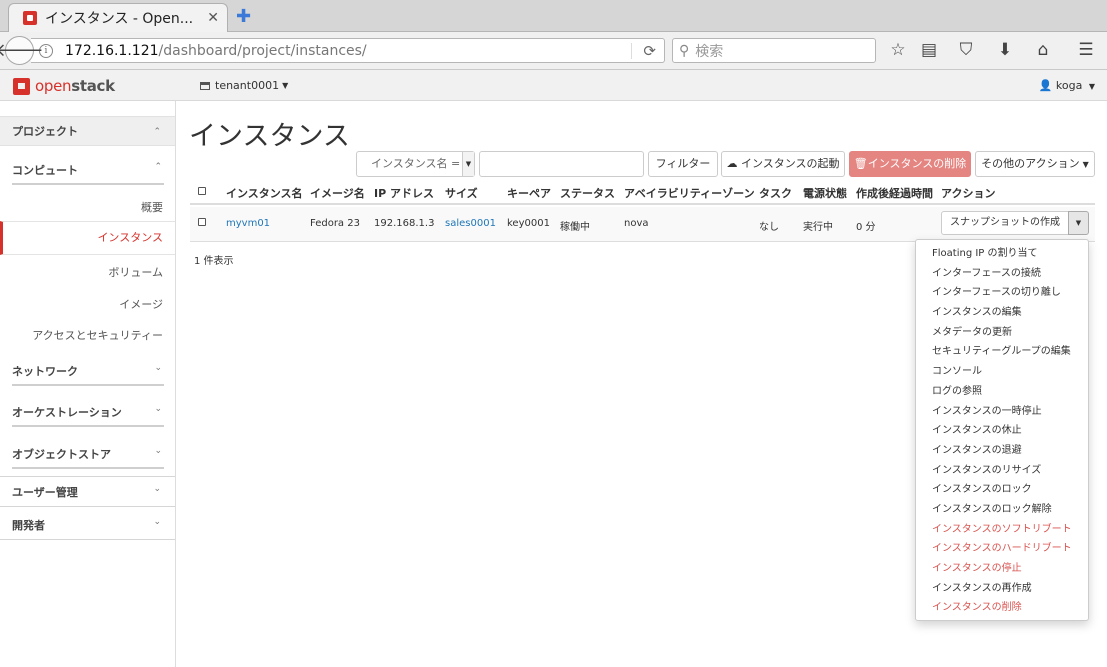 This screenshot has width=1107, height=667. What do you see at coordinates (825, 193) in the screenshot?
I see `col-power-state: 電源状態` at bounding box center [825, 193].